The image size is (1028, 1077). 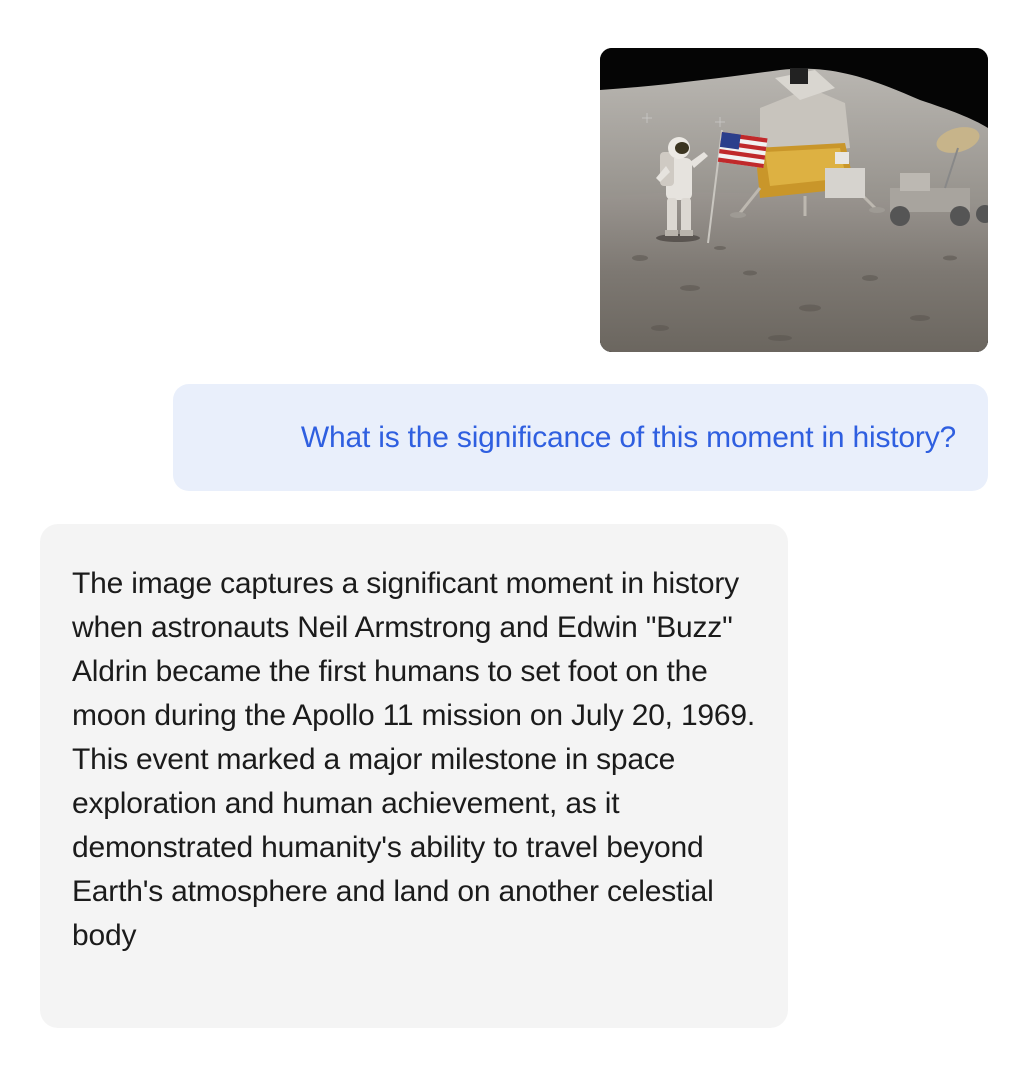 I want to click on moon-landing-photo, so click(x=794, y=200).